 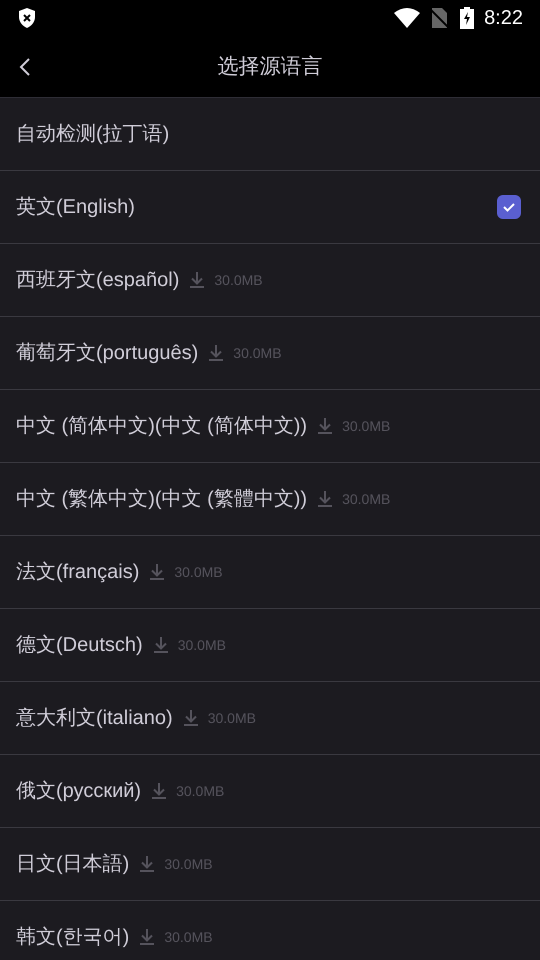 What do you see at coordinates (73, 937) in the screenshot?
I see `language-name: 韩文(한국어)` at bounding box center [73, 937].